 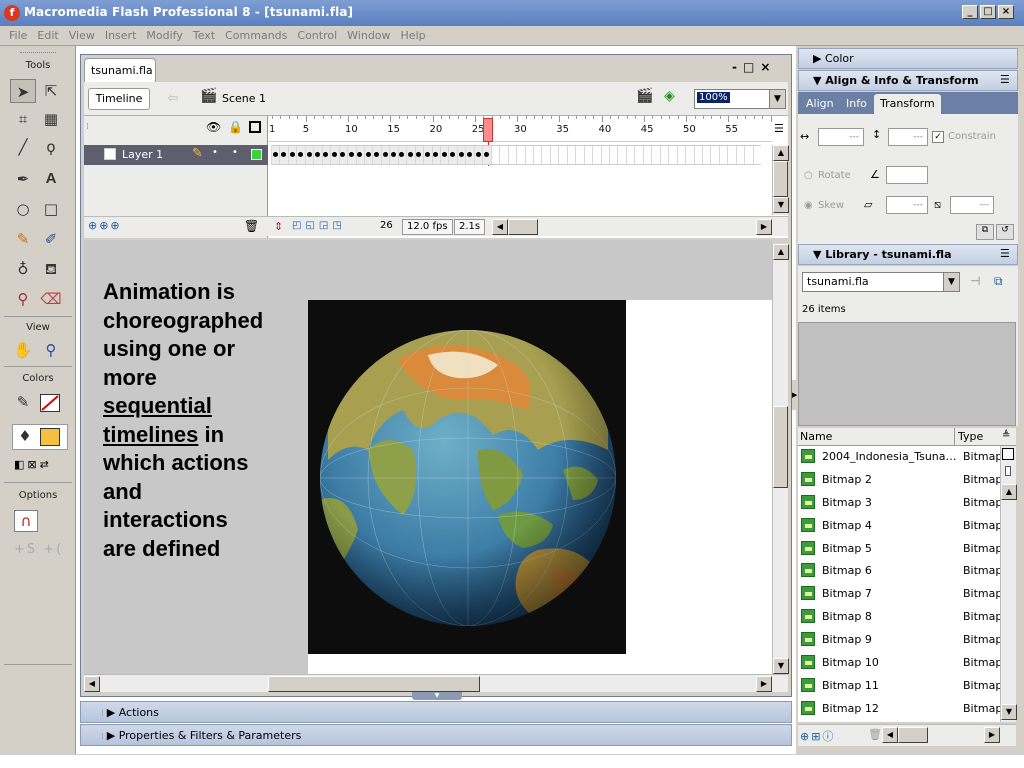 What do you see at coordinates (841, 137) in the screenshot?
I see `width-input: ---` at bounding box center [841, 137].